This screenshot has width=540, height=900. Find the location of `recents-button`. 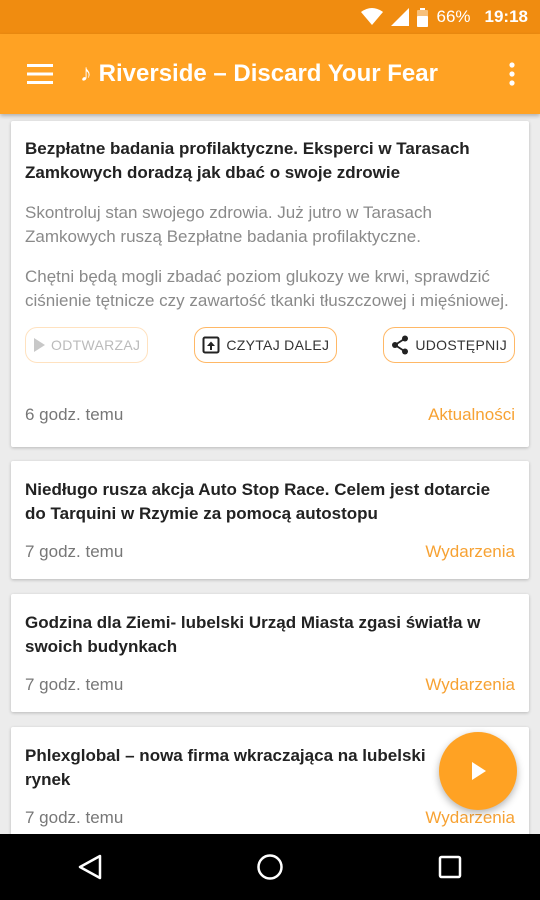

recents-button is located at coordinates (450, 867).